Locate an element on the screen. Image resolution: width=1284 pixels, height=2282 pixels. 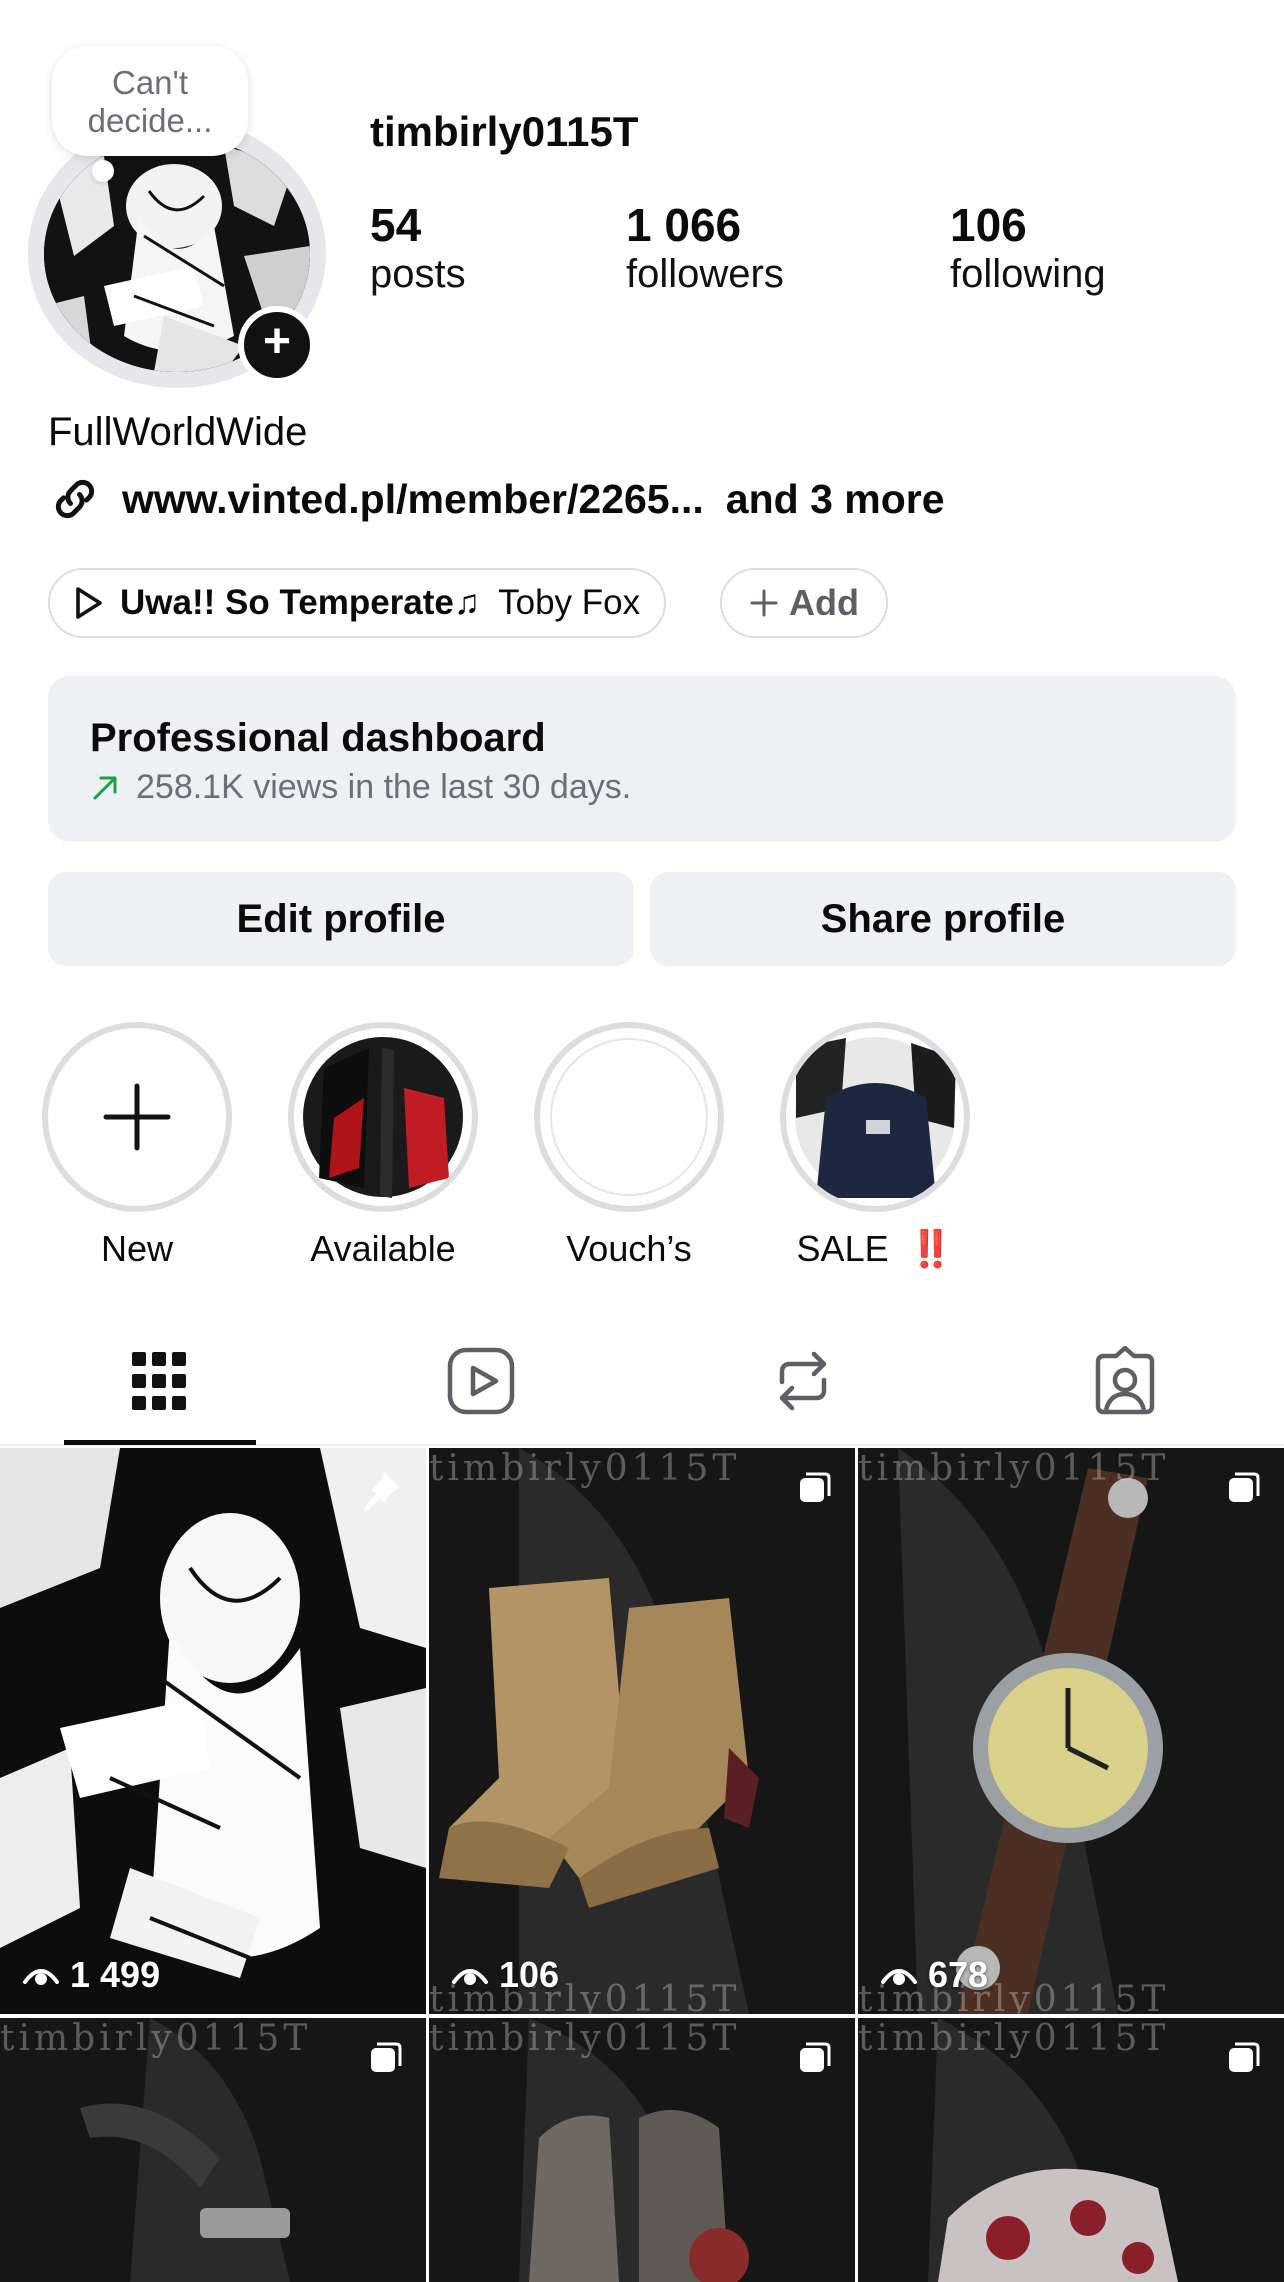
tab-reels is located at coordinates (481, 1383).